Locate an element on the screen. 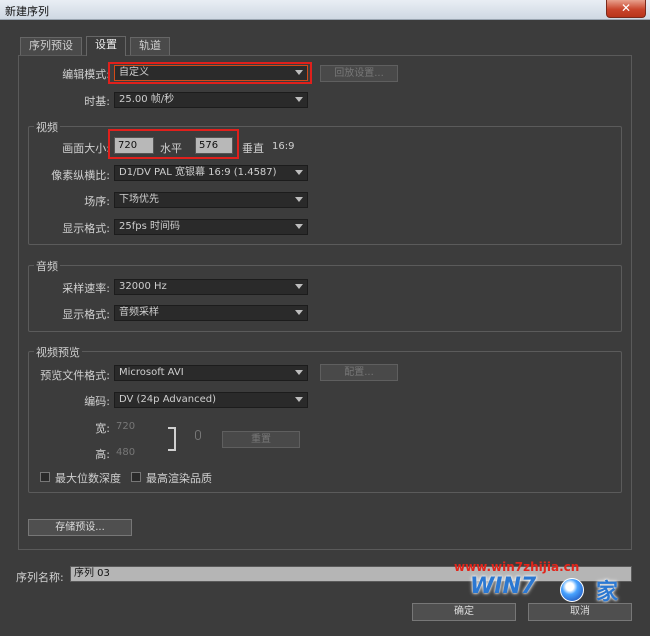  close-icon: ✕ is located at coordinates (626, 8).